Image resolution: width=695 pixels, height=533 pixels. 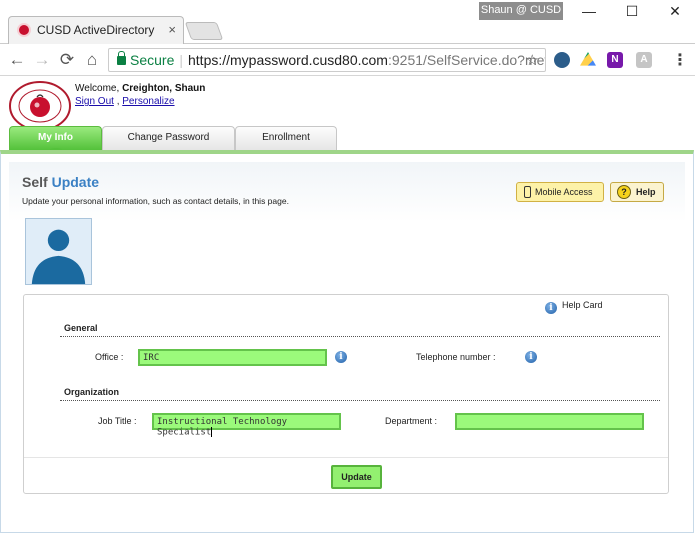 What do you see at coordinates (121, 58) in the screenshot?
I see `lock-icon` at bounding box center [121, 58].